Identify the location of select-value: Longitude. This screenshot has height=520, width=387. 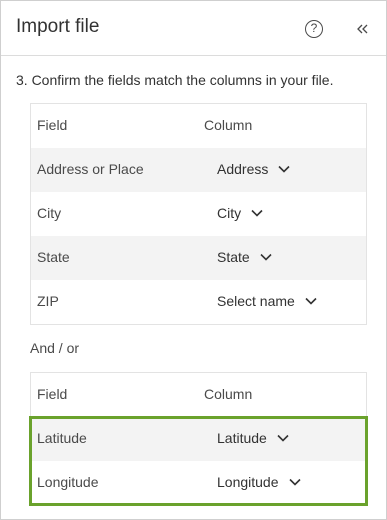
(248, 482).